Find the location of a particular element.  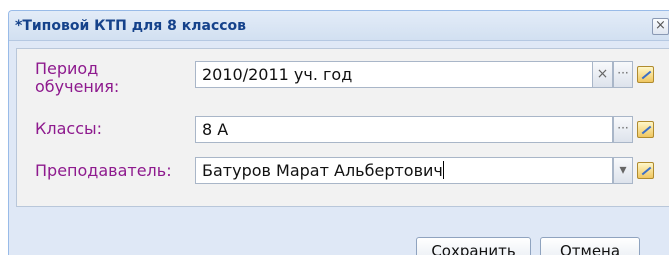

classes-field: 8 А is located at coordinates (404, 129).